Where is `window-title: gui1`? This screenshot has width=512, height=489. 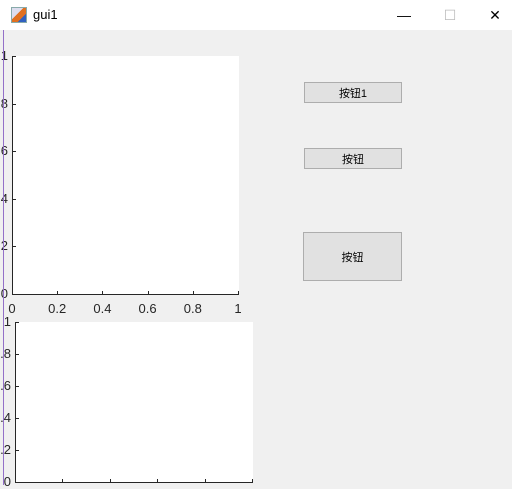 window-title: gui1 is located at coordinates (45, 14).